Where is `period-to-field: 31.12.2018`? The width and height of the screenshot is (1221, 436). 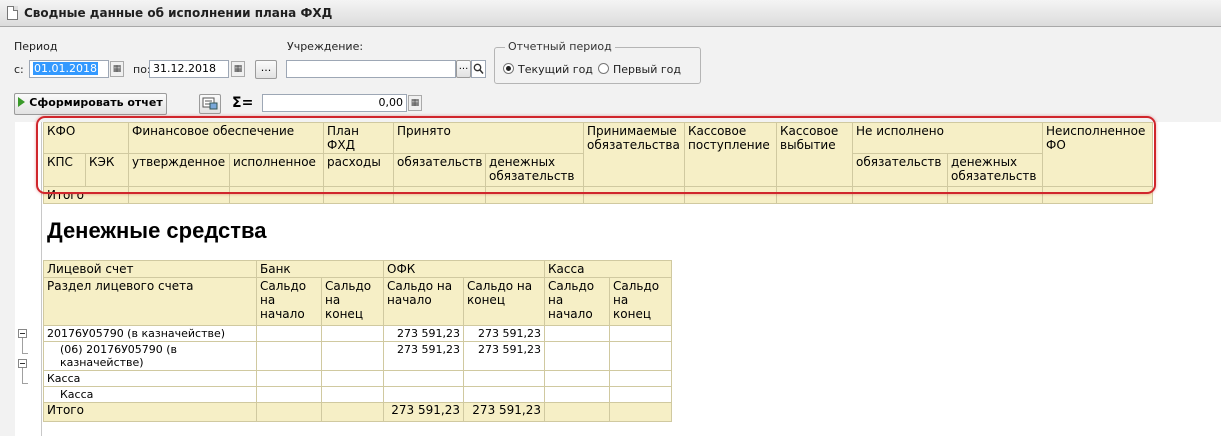
period-to-field: 31.12.2018 is located at coordinates (189, 69).